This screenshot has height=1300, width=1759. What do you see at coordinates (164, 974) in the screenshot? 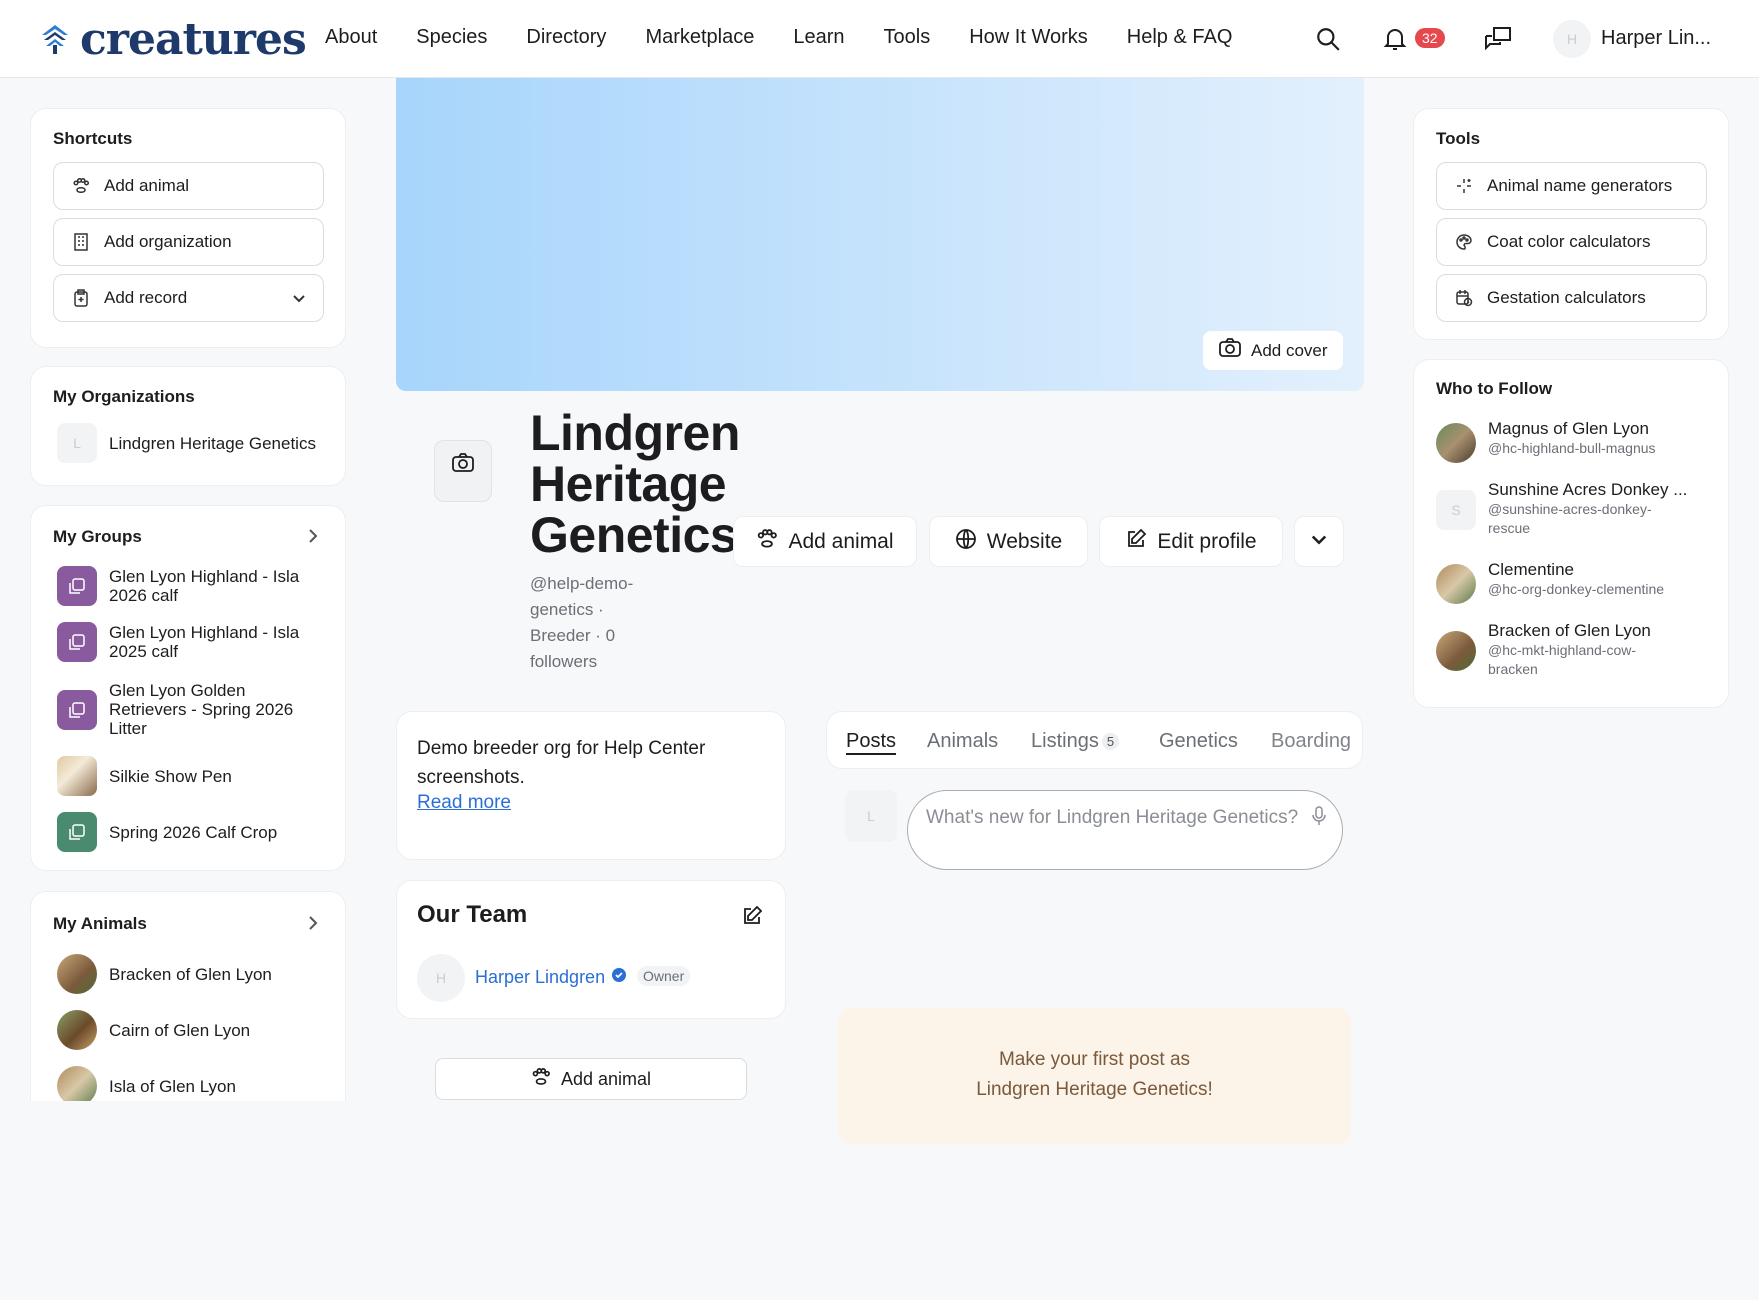
I see `animal-item: Bracken of Glen Lyon` at bounding box center [164, 974].